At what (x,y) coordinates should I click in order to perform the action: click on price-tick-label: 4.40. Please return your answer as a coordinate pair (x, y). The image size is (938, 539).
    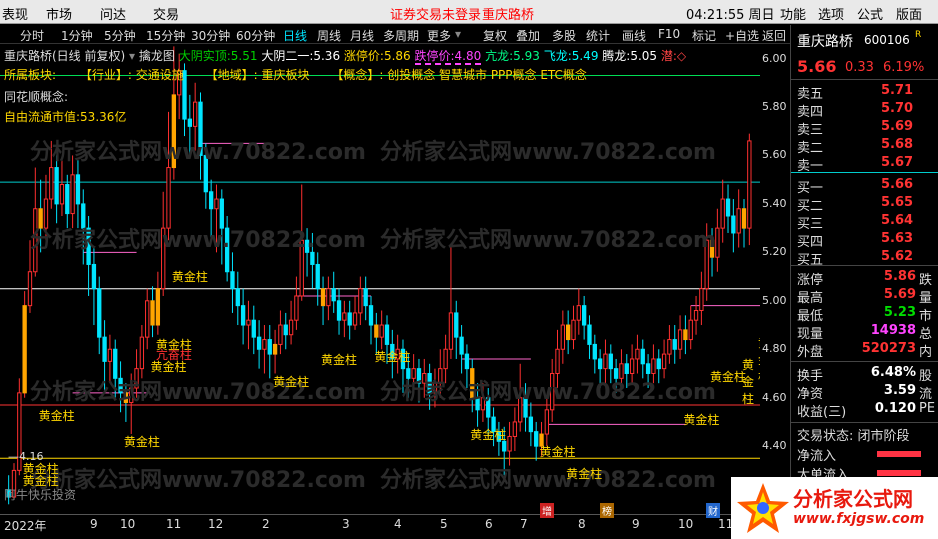
    Looking at the image, I should click on (774, 446).